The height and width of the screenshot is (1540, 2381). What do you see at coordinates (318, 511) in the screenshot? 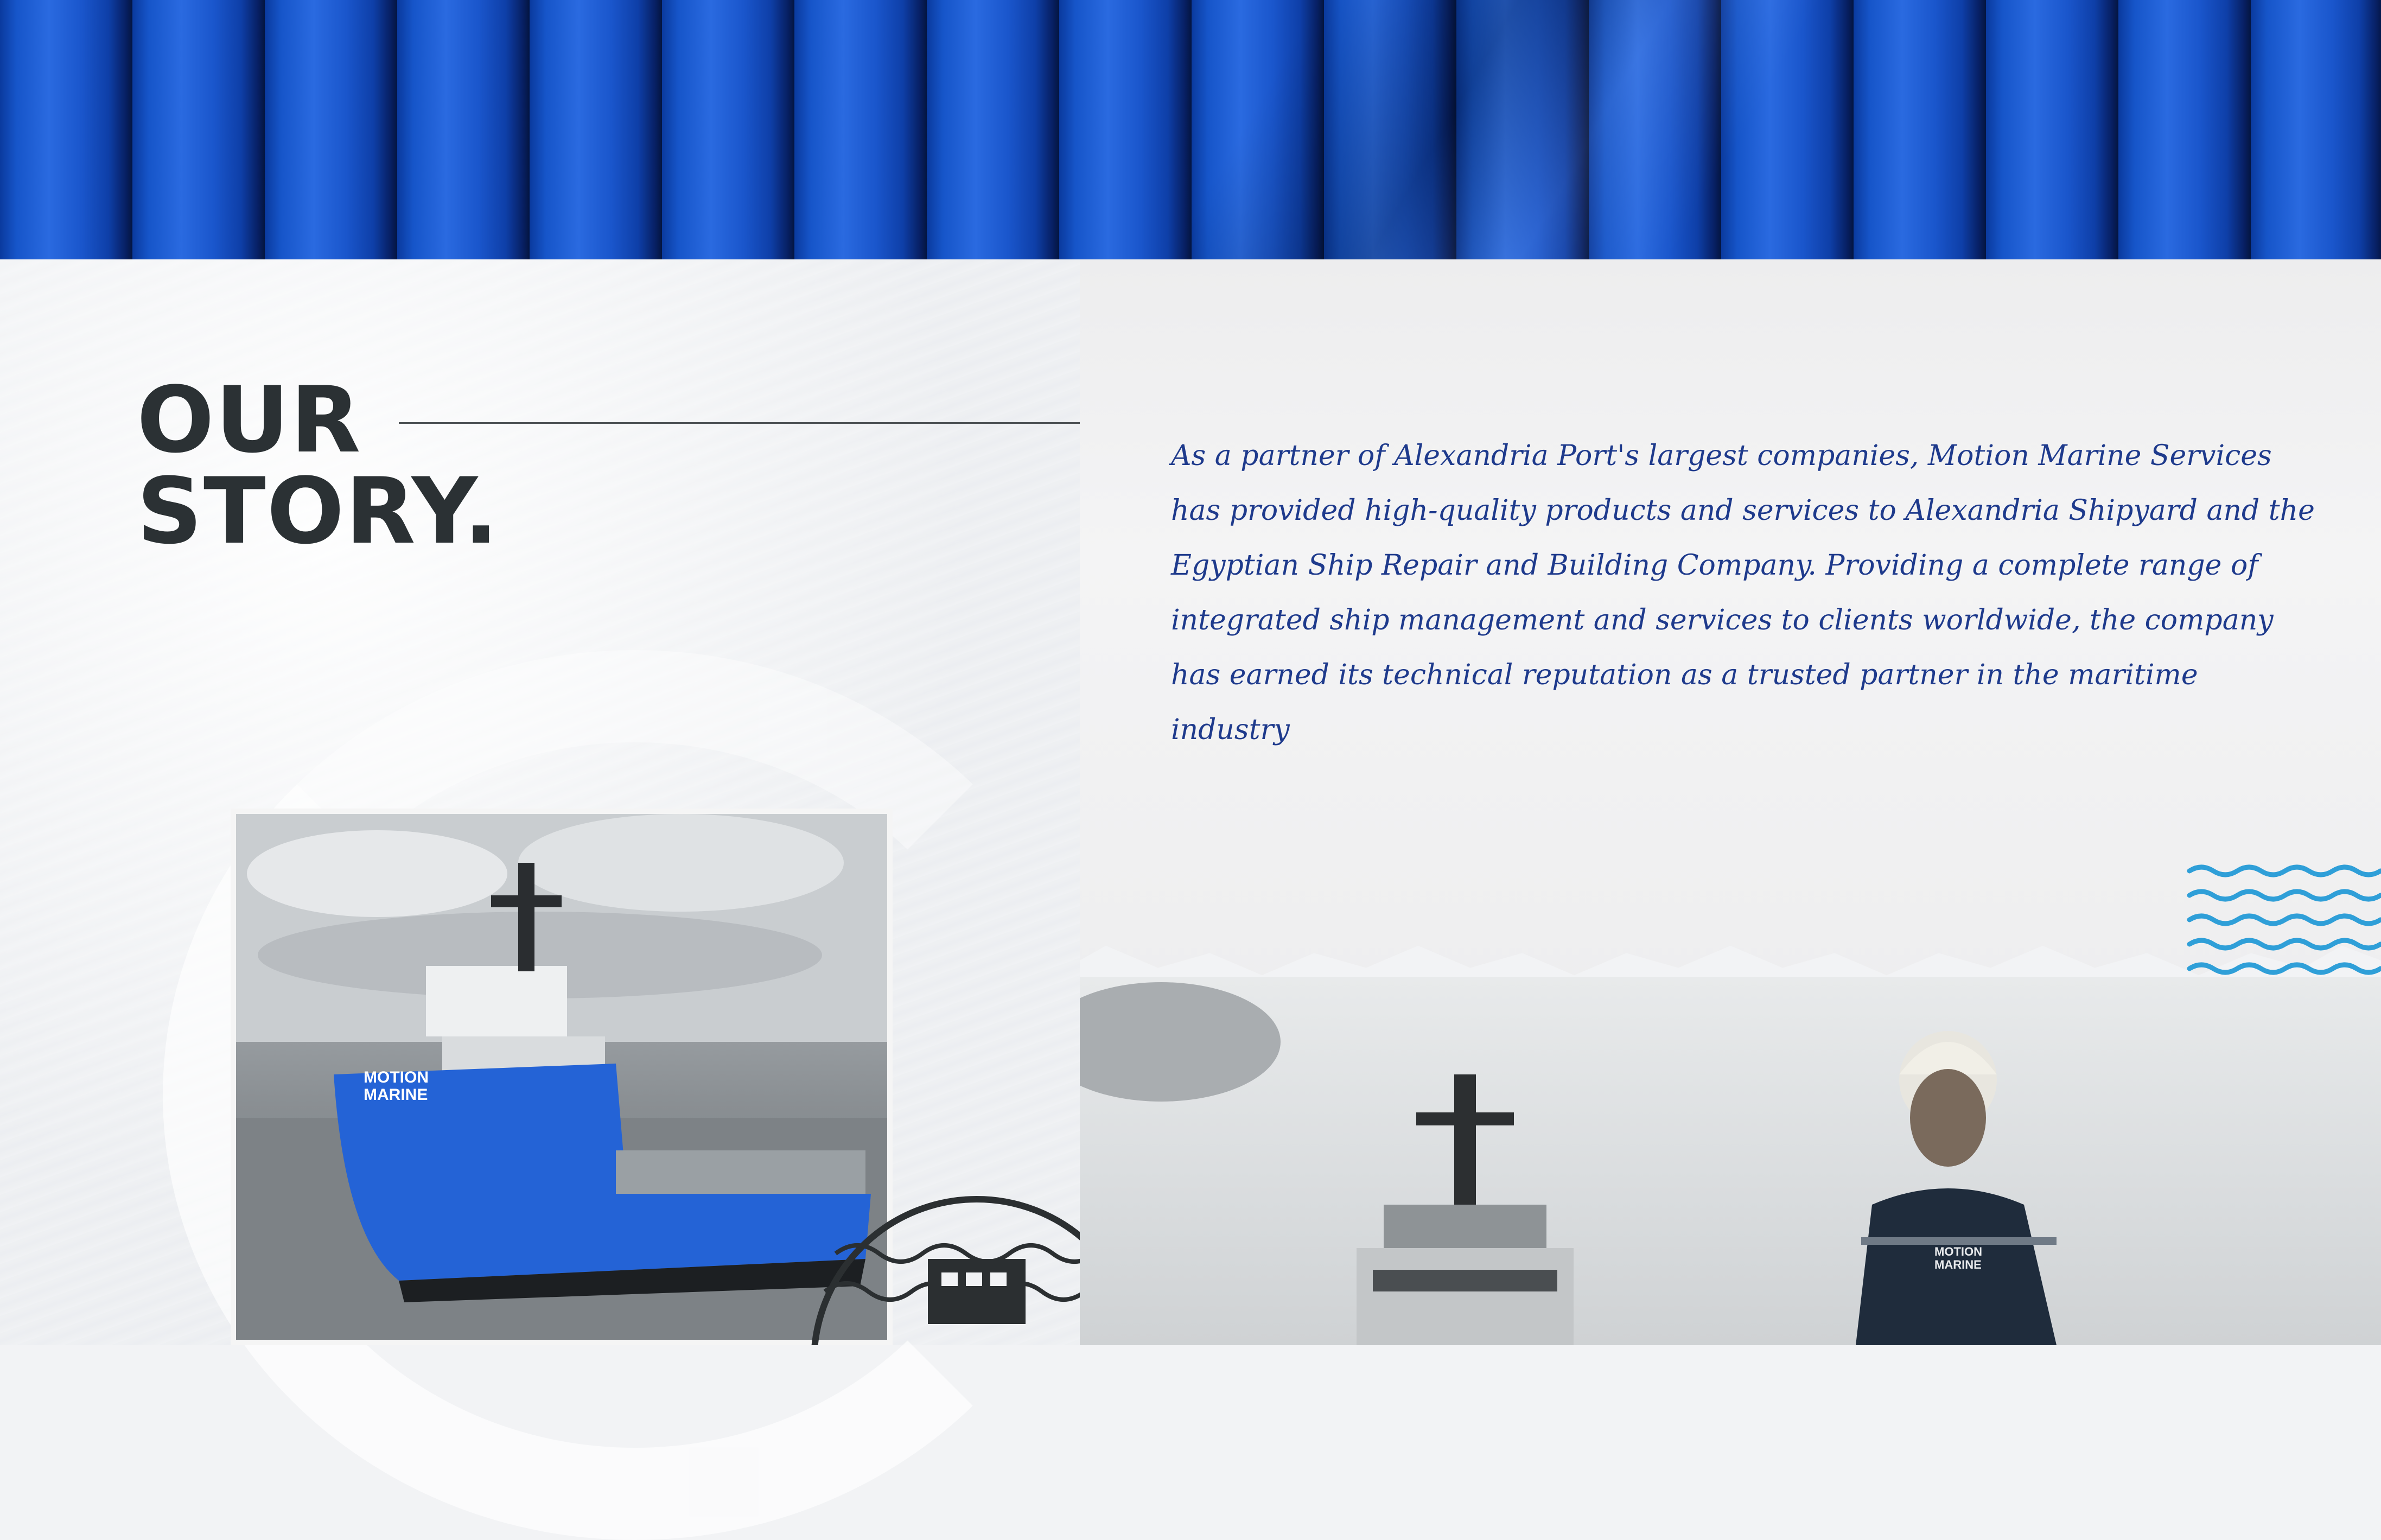
I see `title-line-2: STORY.` at bounding box center [318, 511].